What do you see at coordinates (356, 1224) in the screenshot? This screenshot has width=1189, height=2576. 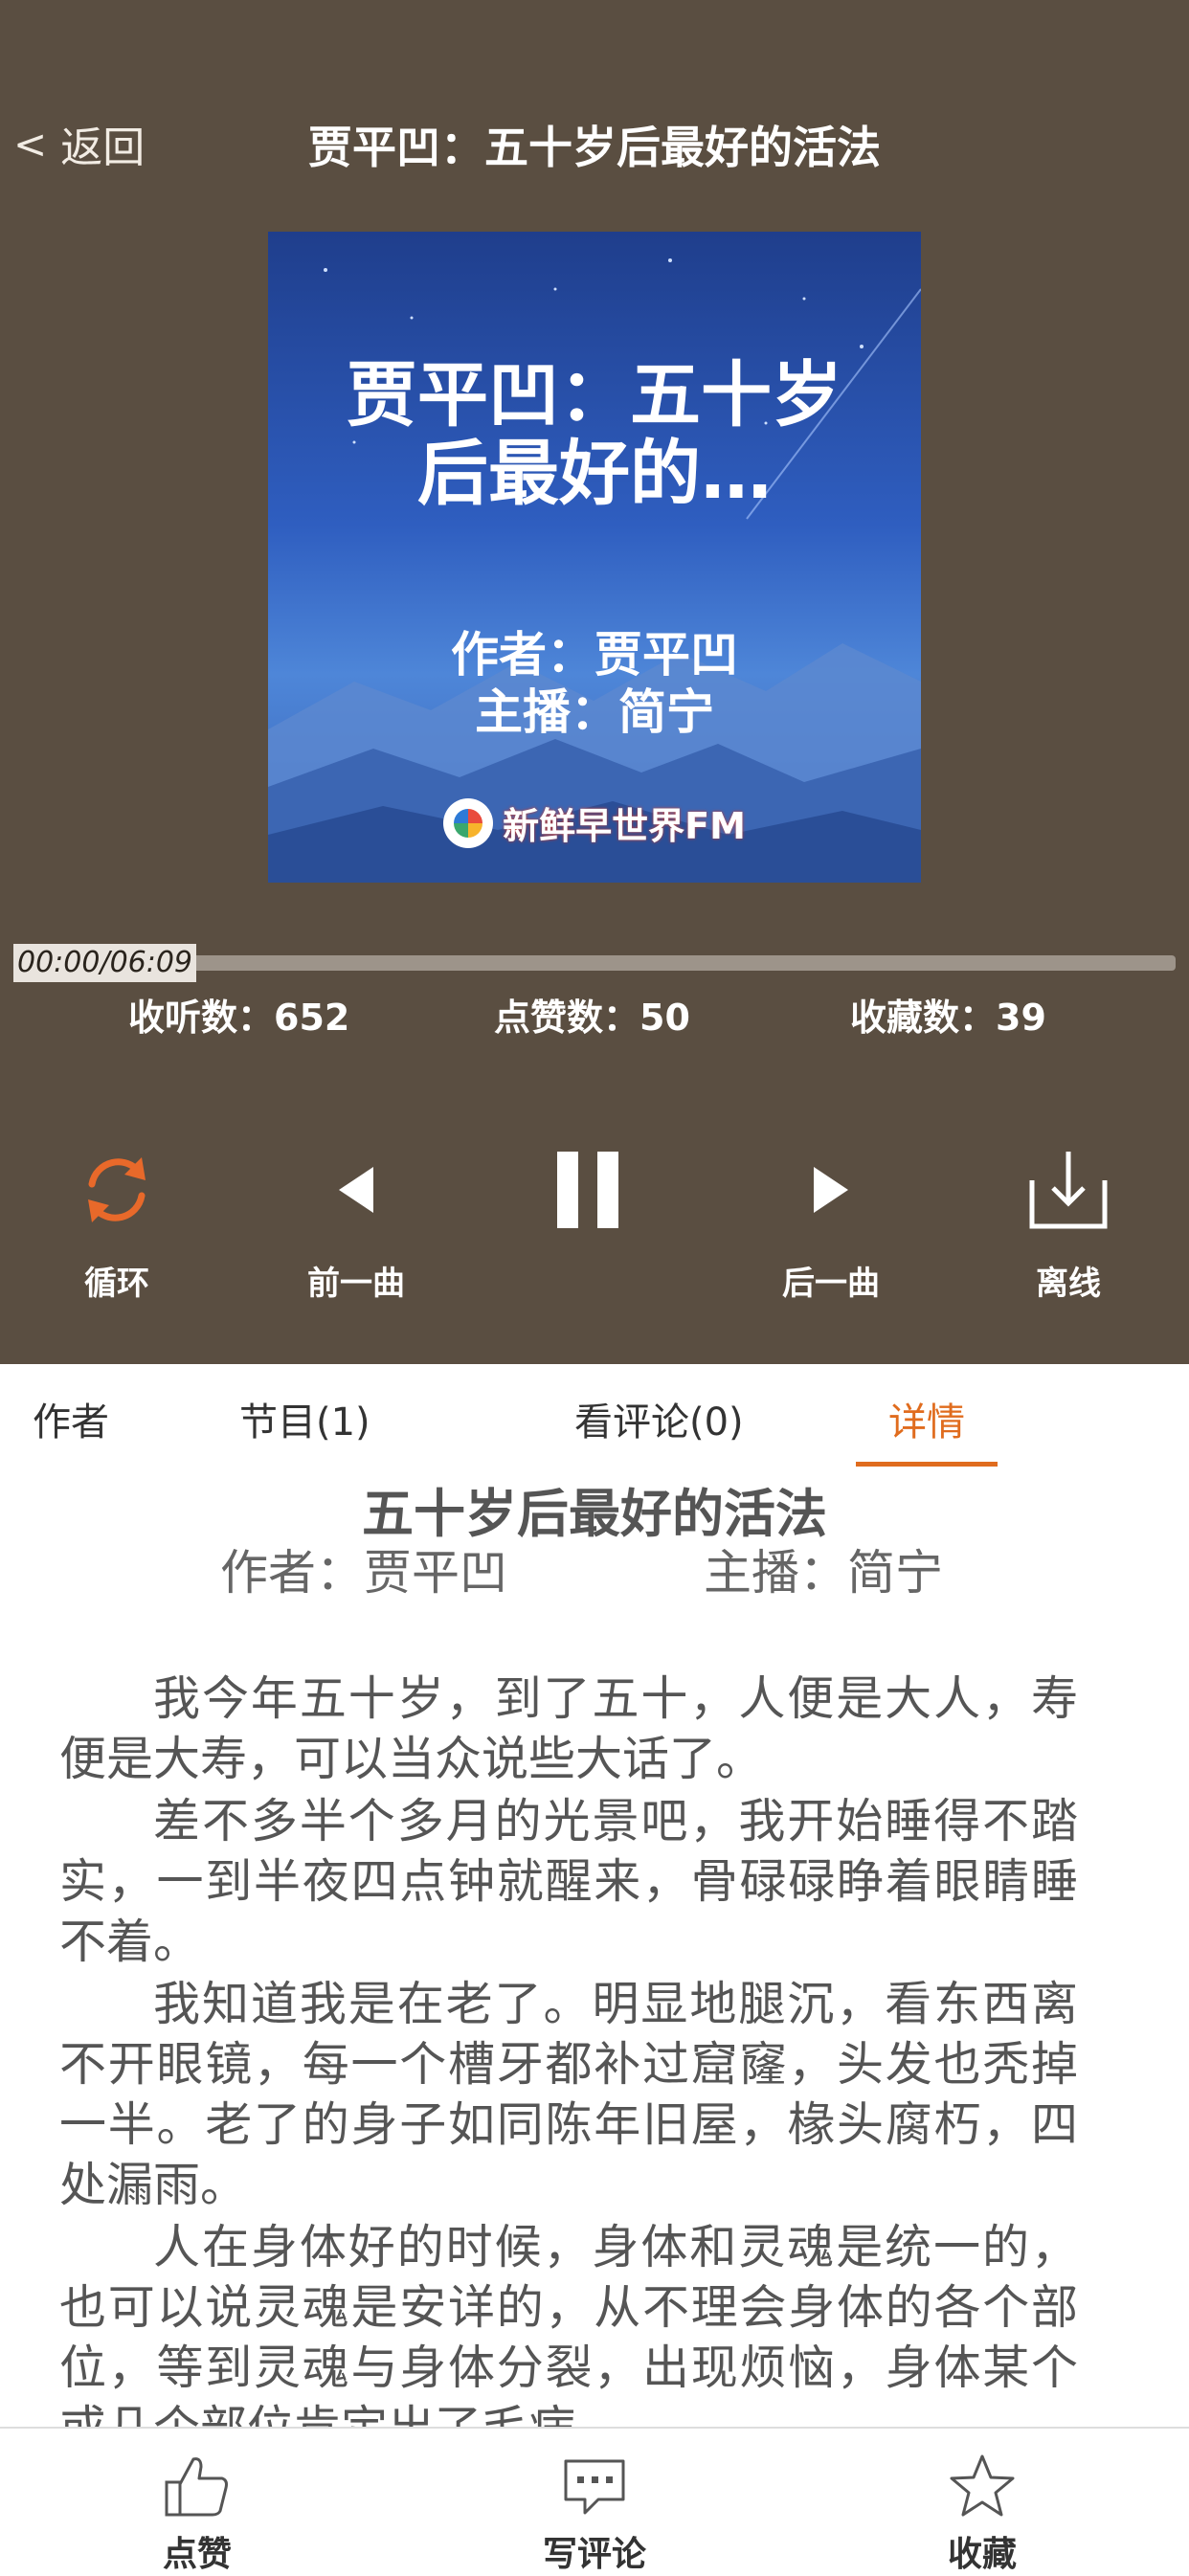 I see `prev-button: 前一曲` at bounding box center [356, 1224].